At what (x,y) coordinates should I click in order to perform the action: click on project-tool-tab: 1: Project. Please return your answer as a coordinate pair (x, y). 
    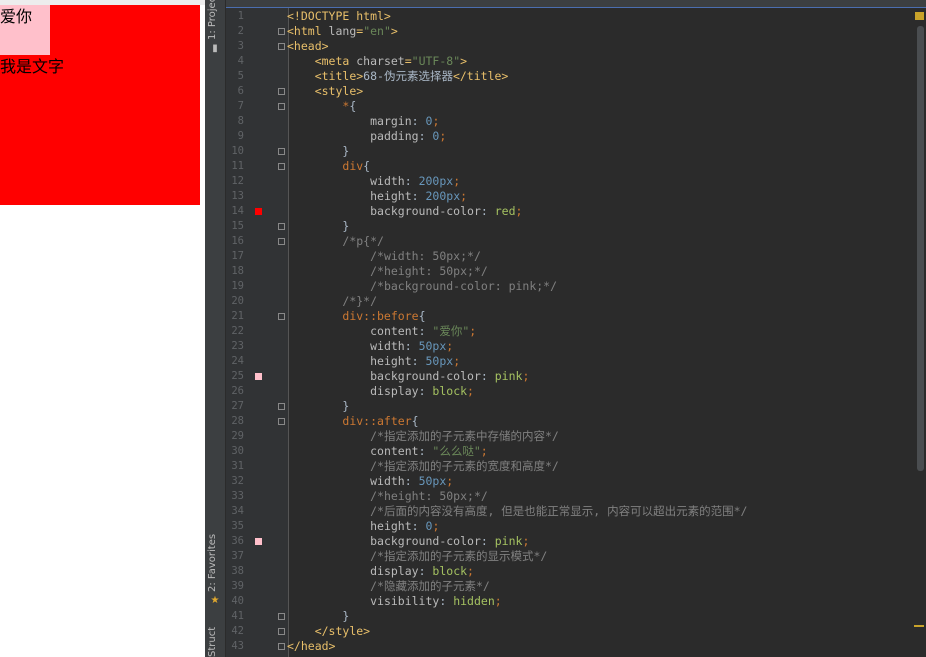
    Looking at the image, I should click on (215, 20).